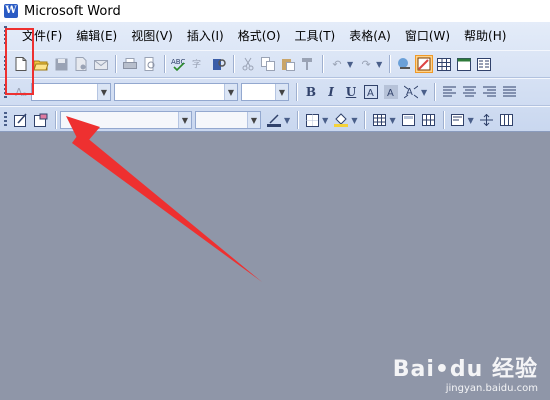 Image resolution: width=550 pixels, height=400 pixels. I want to click on standard-toolbar: ABC 字 ↶ ▼ ↷ ▼, so click(275, 64).